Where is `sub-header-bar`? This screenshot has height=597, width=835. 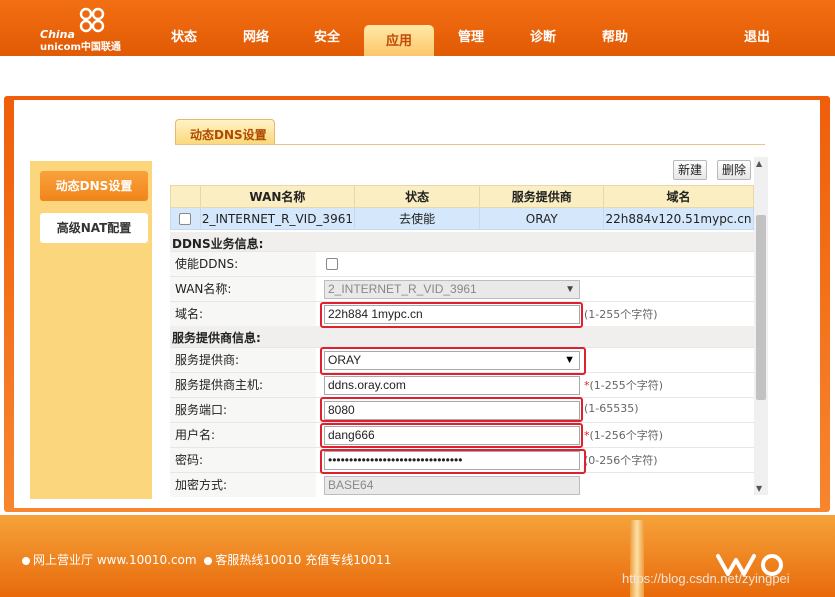
sub-header-bar is located at coordinates (417, 73).